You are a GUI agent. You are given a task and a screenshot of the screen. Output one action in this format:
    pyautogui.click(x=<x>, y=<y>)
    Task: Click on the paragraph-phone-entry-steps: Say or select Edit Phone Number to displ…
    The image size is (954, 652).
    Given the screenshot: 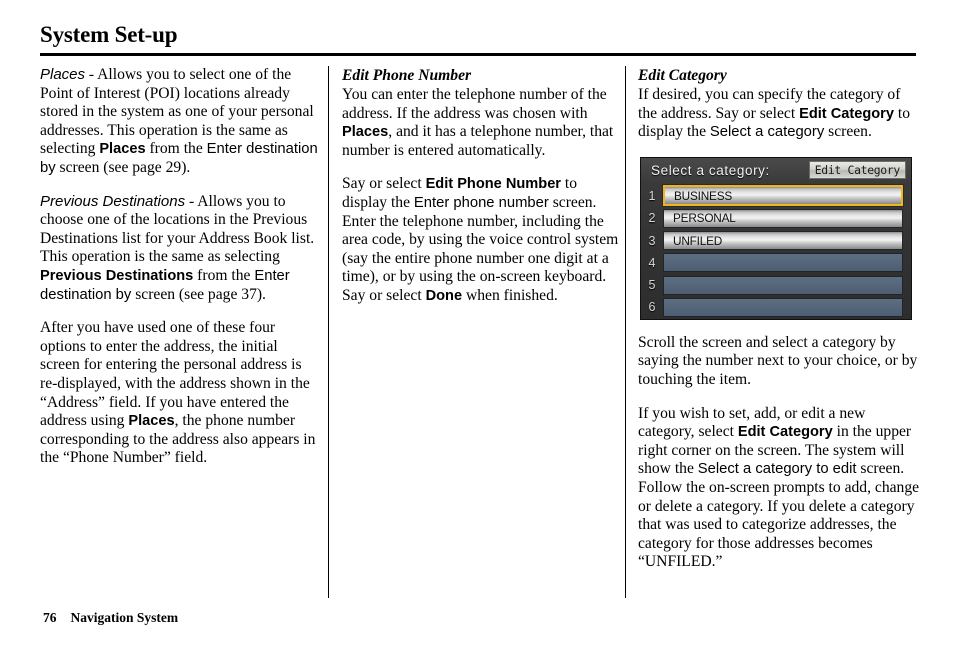 What is the action you would take?
    pyautogui.click(x=481, y=240)
    